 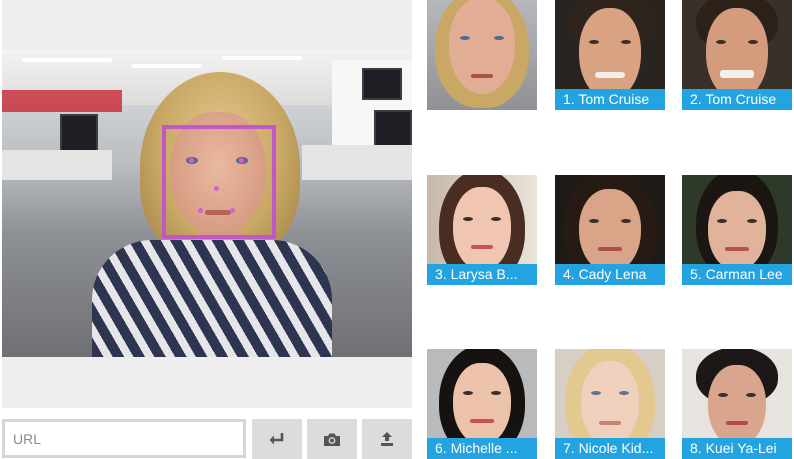 What do you see at coordinates (610, 99) in the screenshot?
I see `result-label: 1. Tom Cruise` at bounding box center [610, 99].